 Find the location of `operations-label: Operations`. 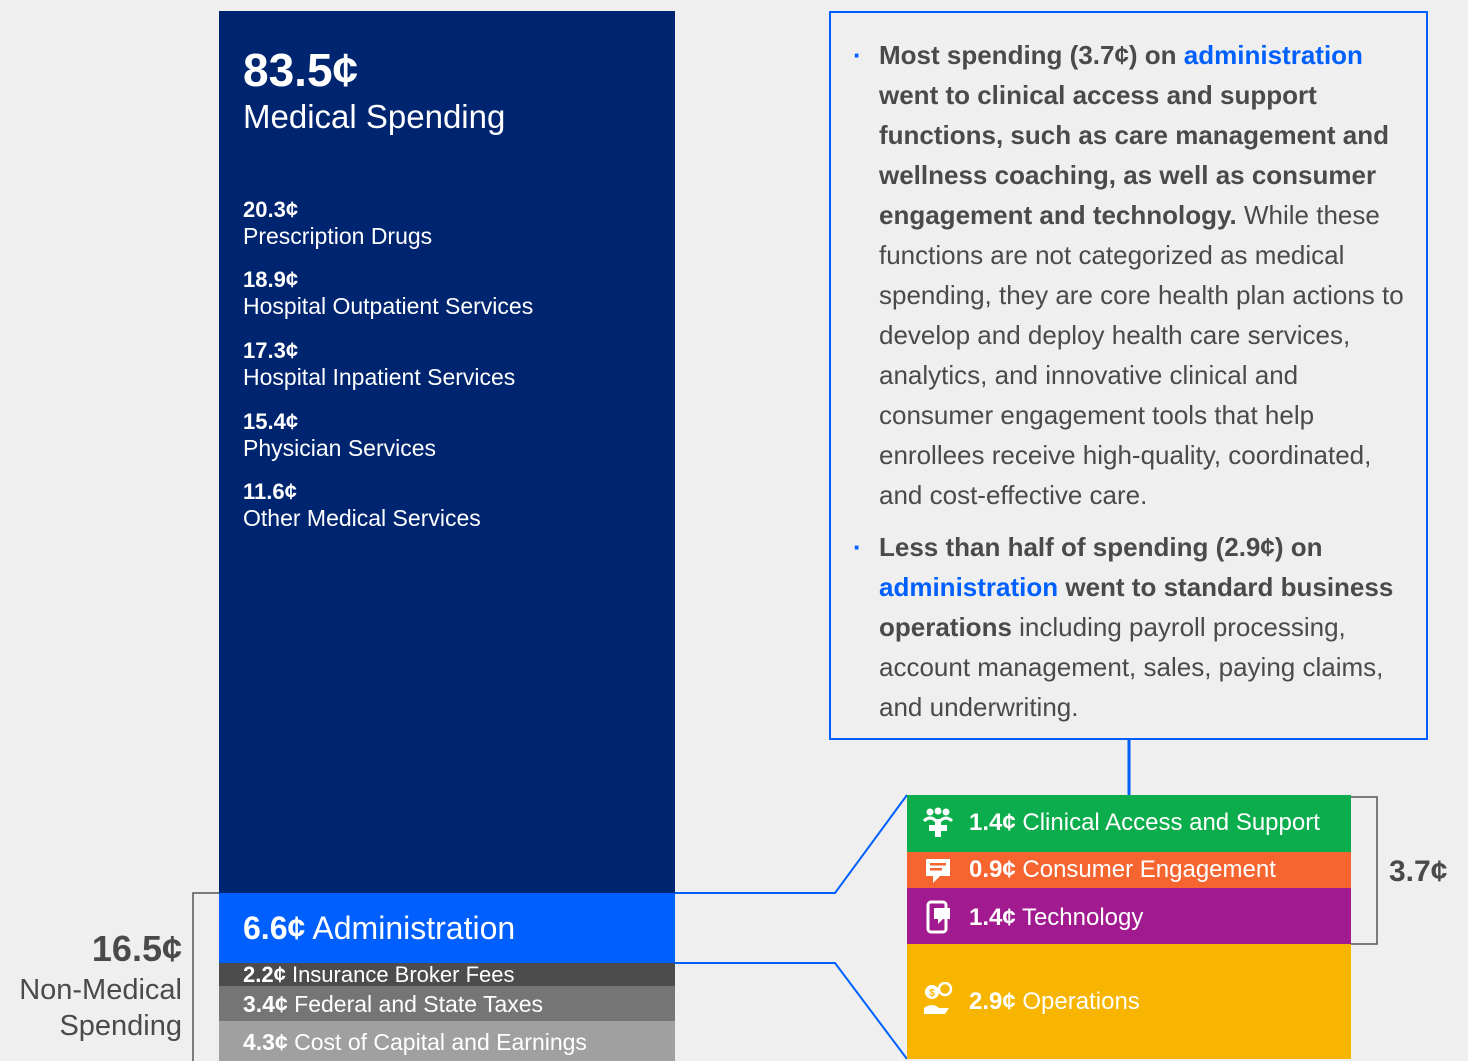

operations-label: Operations is located at coordinates (1081, 1001).